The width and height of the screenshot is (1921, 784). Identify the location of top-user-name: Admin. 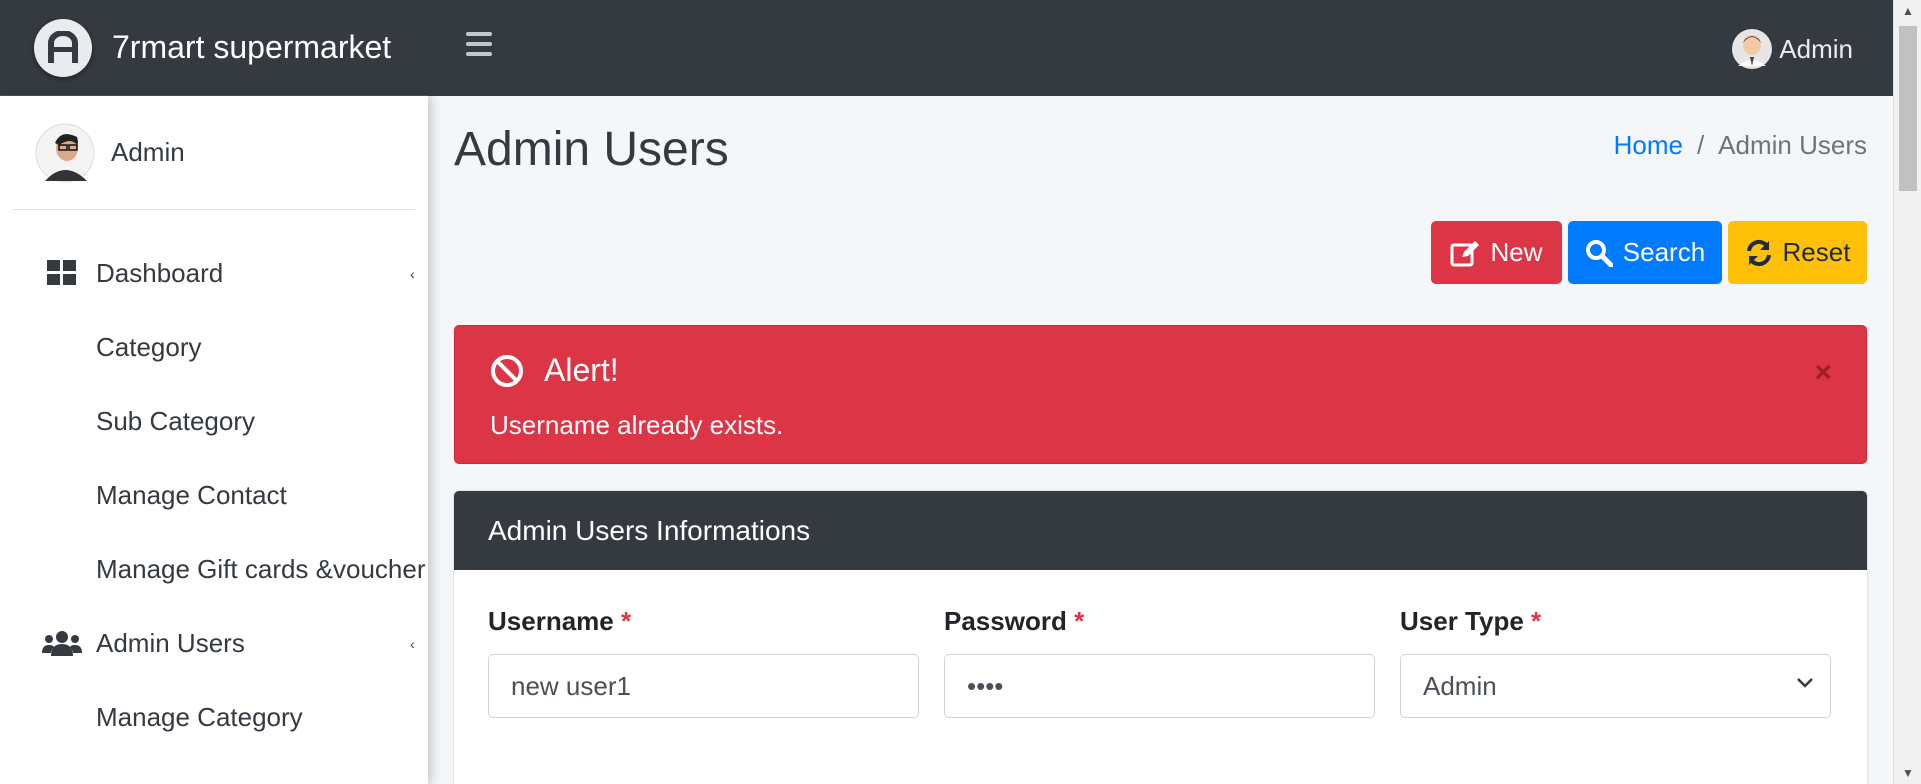
(1816, 48).